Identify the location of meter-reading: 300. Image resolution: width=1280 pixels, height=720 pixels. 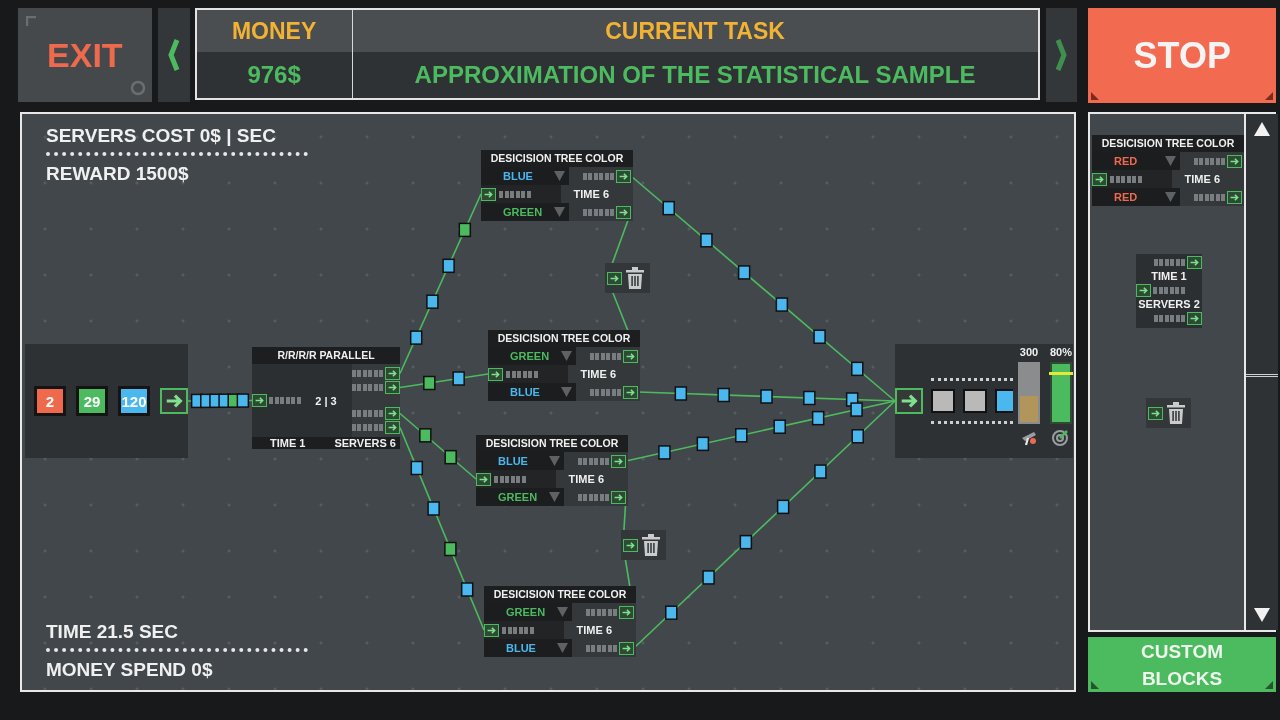
(1029, 352).